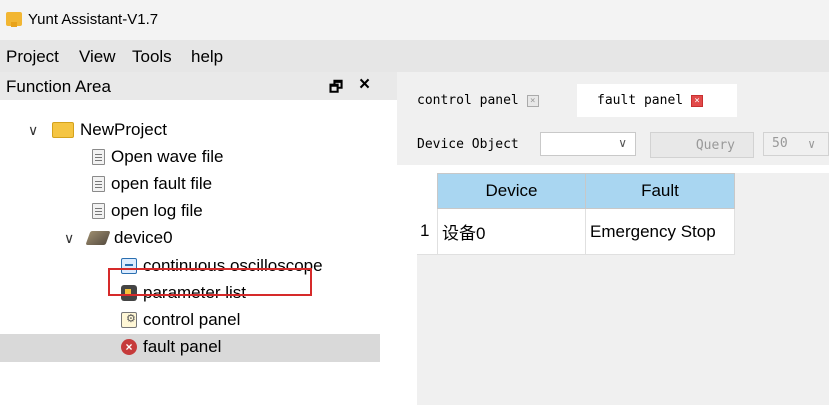 Image resolution: width=829 pixels, height=405 pixels. What do you see at coordinates (207, 57) in the screenshot?
I see `menu-help: help` at bounding box center [207, 57].